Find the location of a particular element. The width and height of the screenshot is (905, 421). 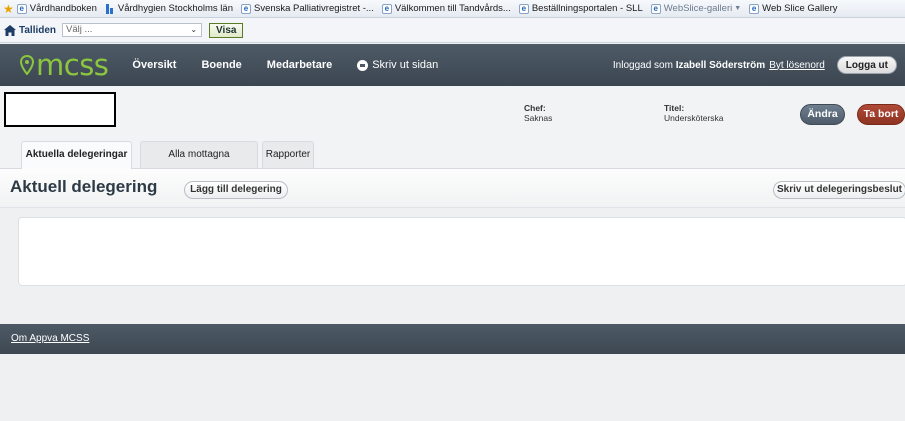

chevron-down-icon: ⌄ is located at coordinates (194, 29).